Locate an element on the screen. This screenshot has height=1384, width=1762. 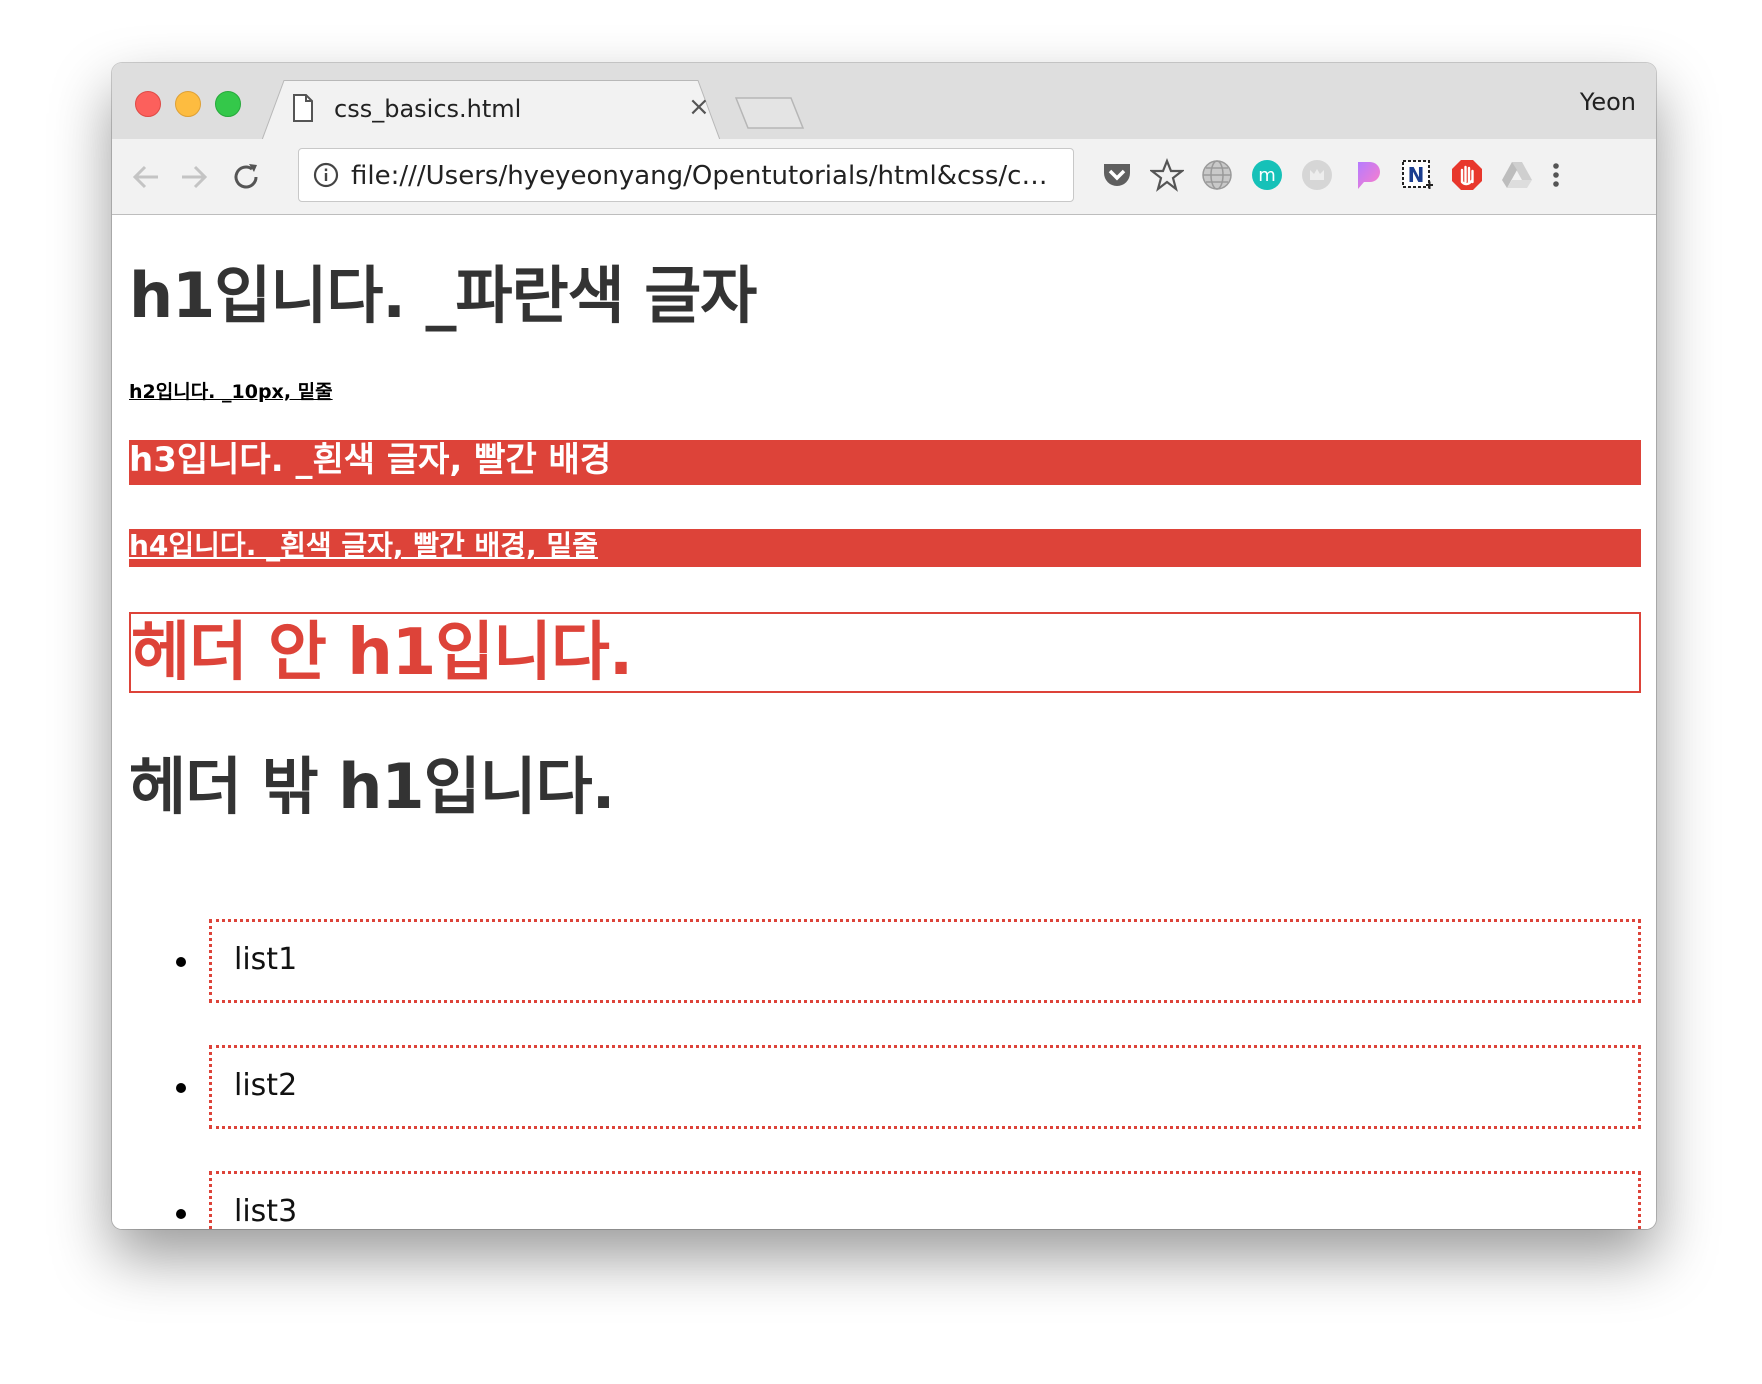
n-extension-icon: N is located at coordinates (1417, 175).